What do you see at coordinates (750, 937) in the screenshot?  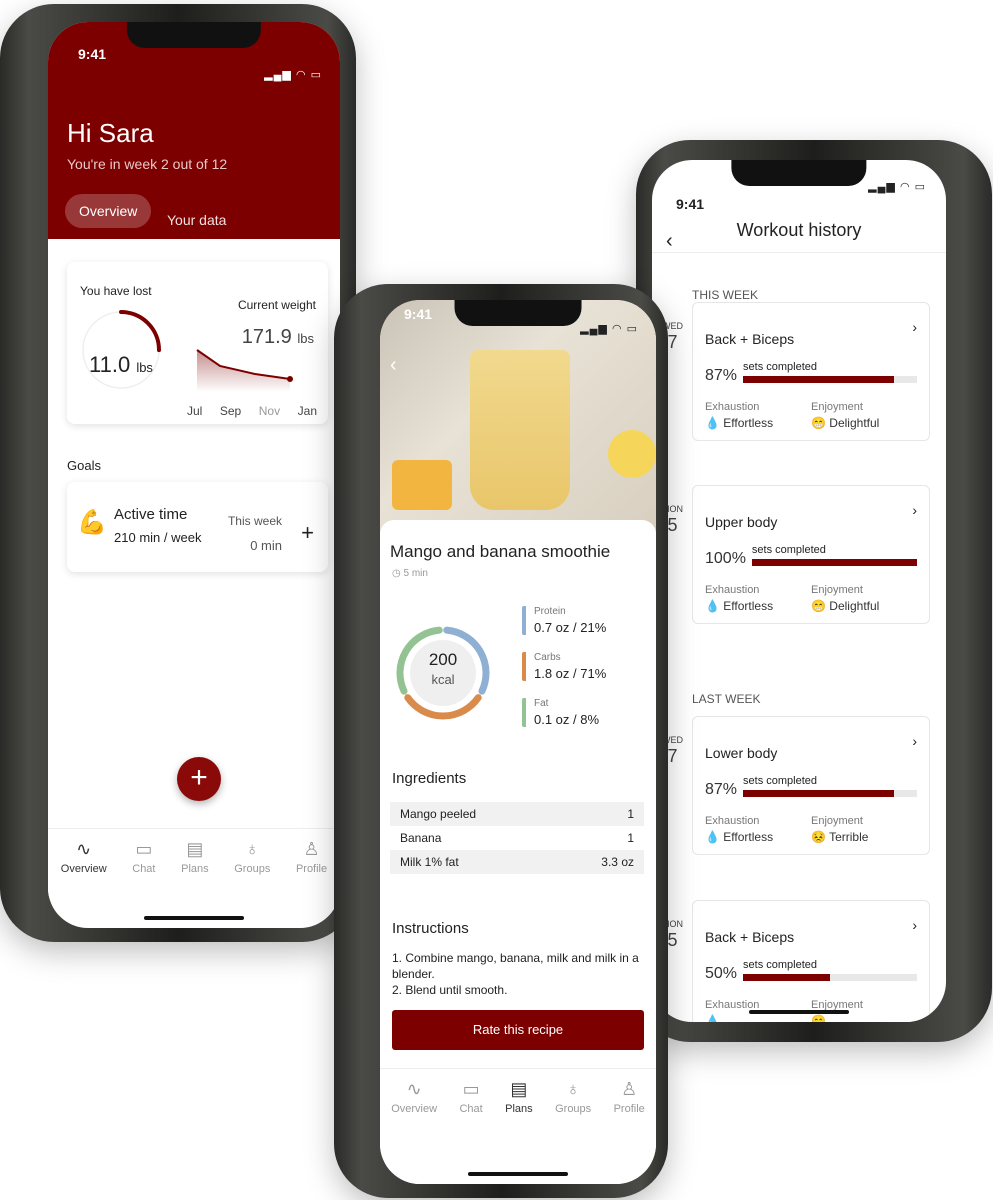 I see `workout-title: Back + Biceps` at bounding box center [750, 937].